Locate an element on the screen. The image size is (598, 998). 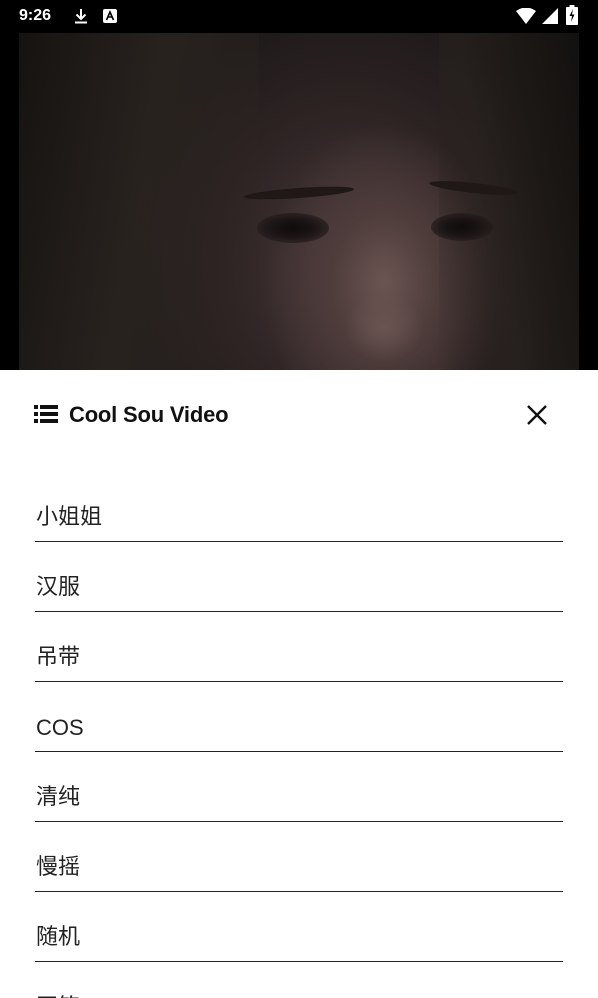
battery-charging-icon is located at coordinates (572, 15).